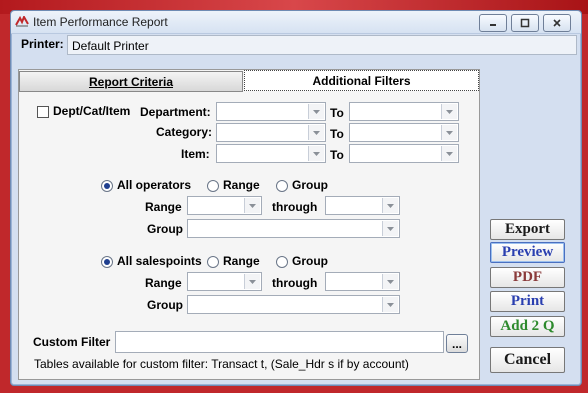  I want to click on salespoints-range-option-label: Range, so click(241, 261).